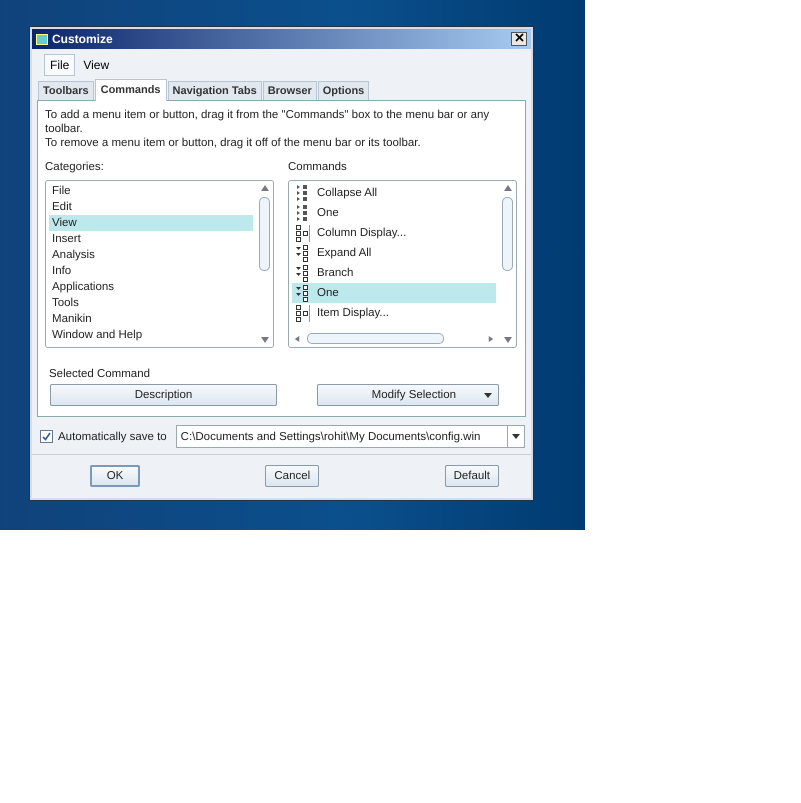  Describe the element at coordinates (292, 476) in the screenshot. I see `dialog-button: Cancel` at that location.